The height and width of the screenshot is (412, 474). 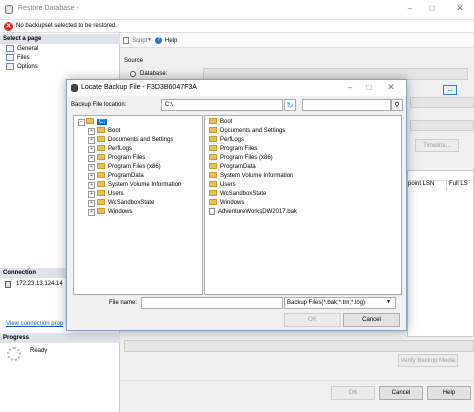 I want to click on grid-col-point-lsn: point LSN, so click(x=421, y=184).